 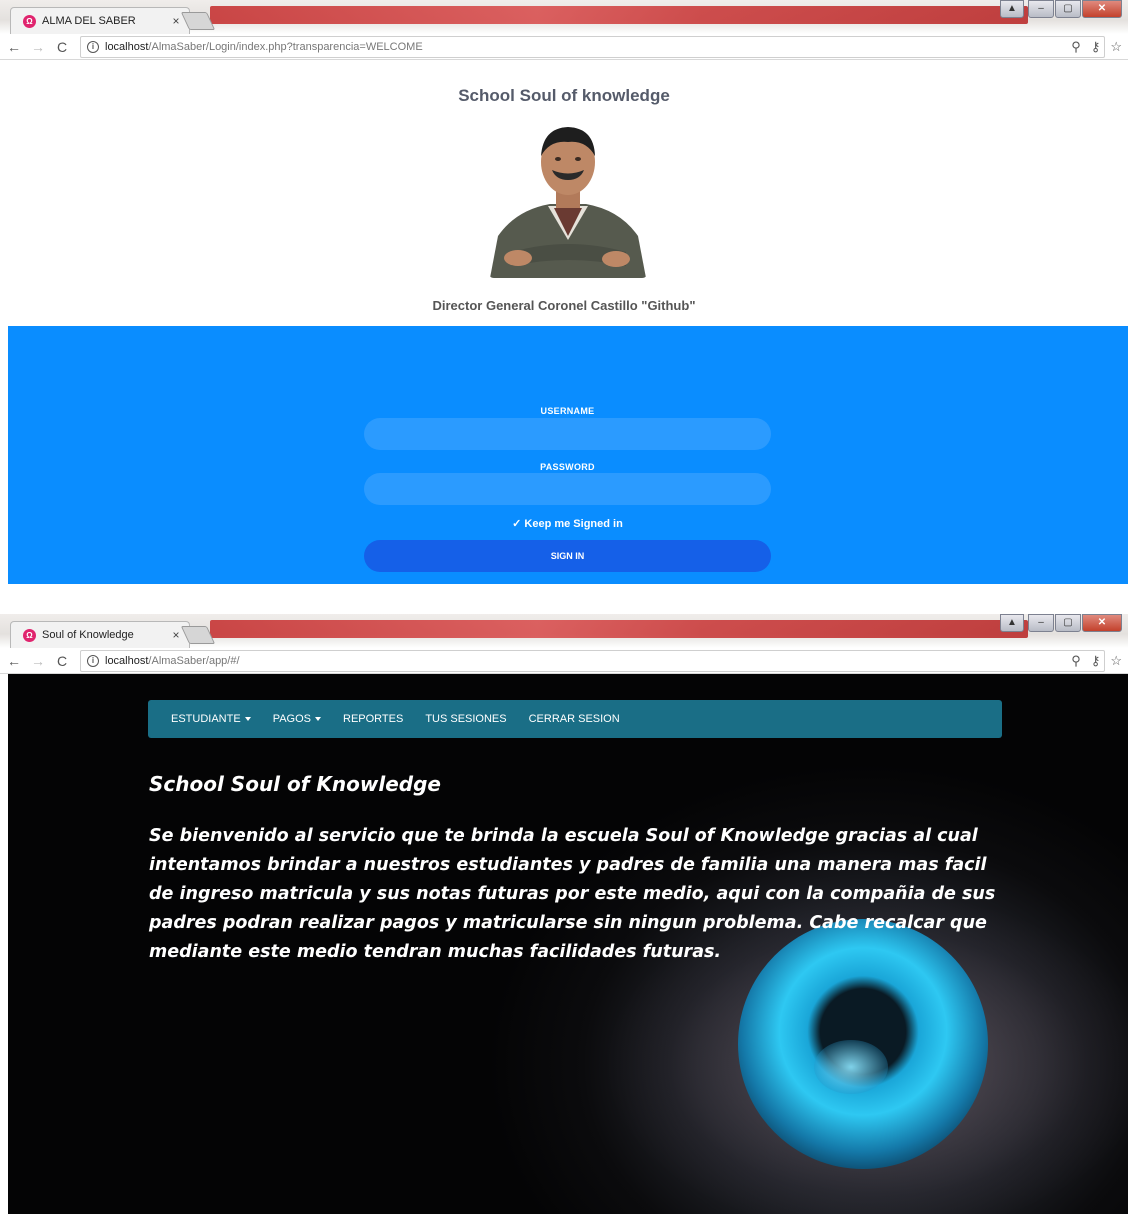 I want to click on eye-reflection, so click(x=851, y=1067).